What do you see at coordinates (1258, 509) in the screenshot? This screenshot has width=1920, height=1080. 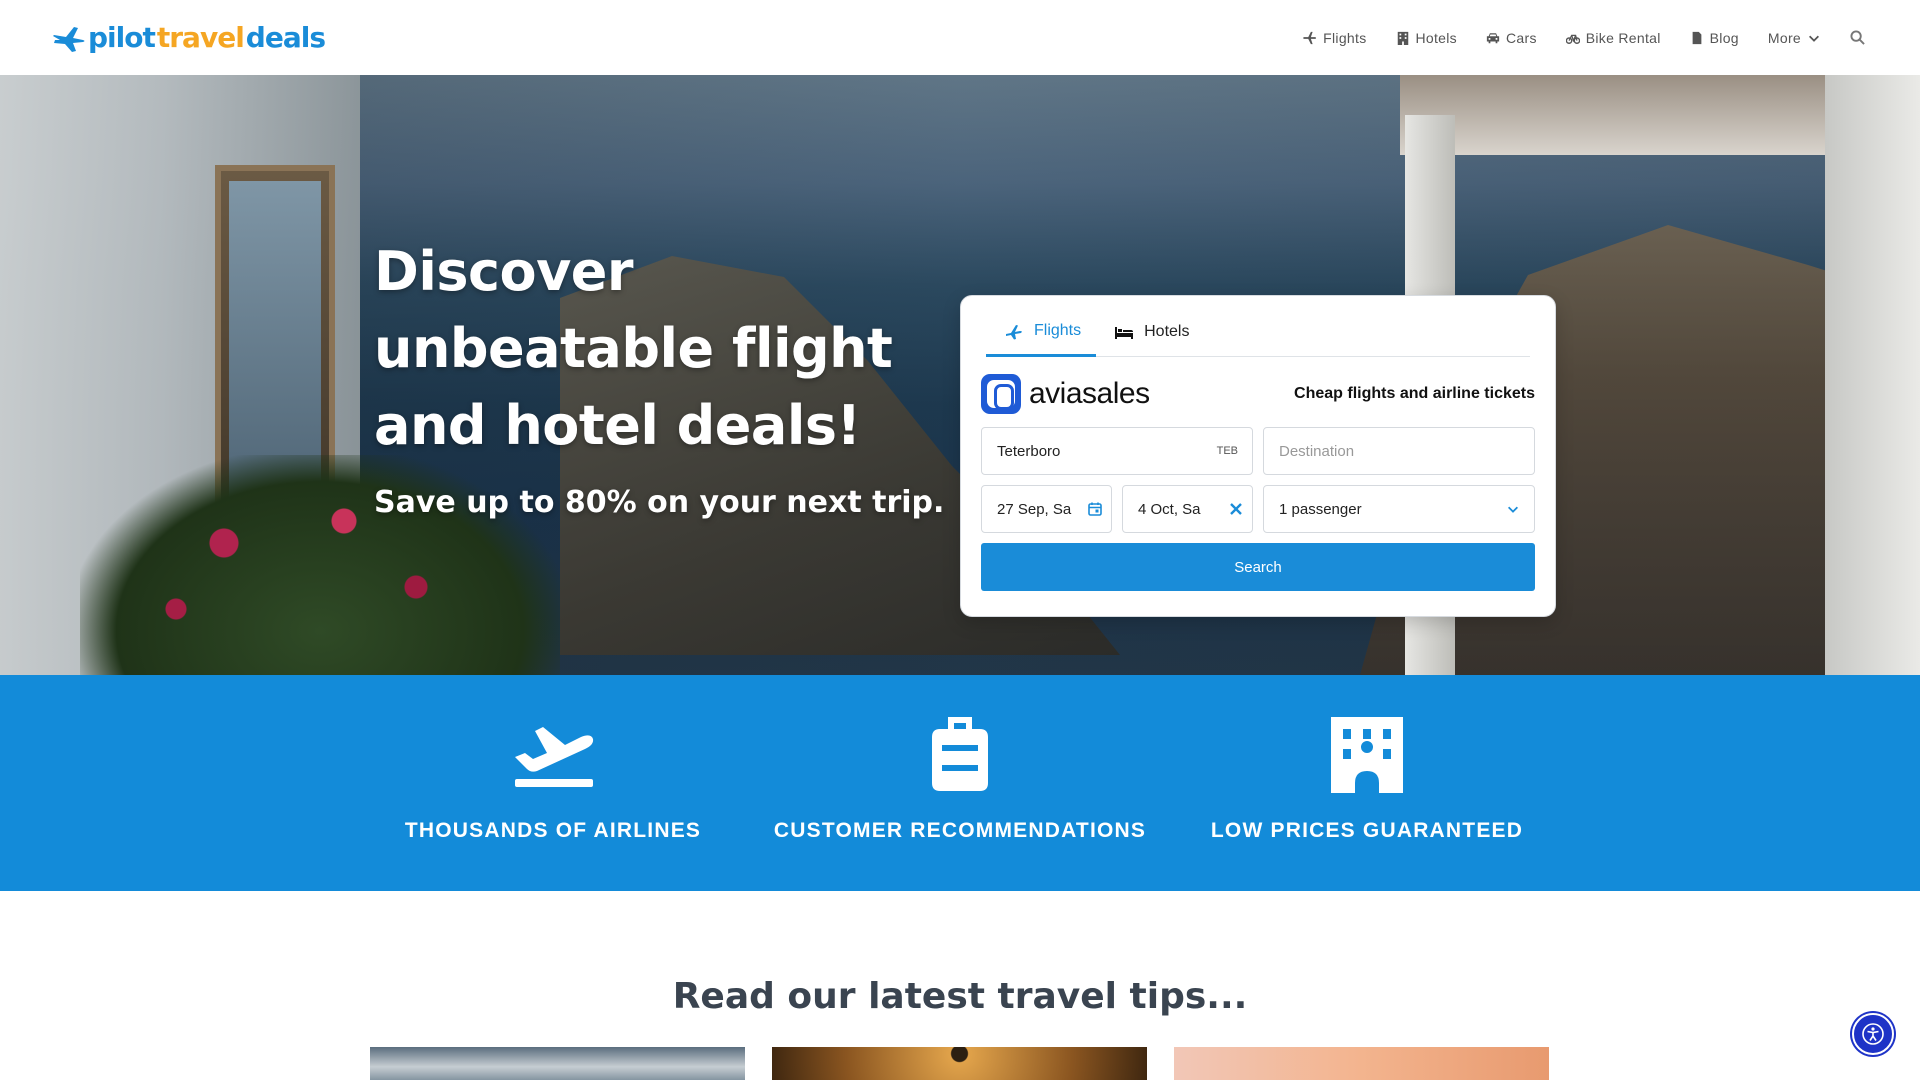 I see `dates-row: 27 Sep, Sa 4 Oct, Sa 1 passenger` at bounding box center [1258, 509].